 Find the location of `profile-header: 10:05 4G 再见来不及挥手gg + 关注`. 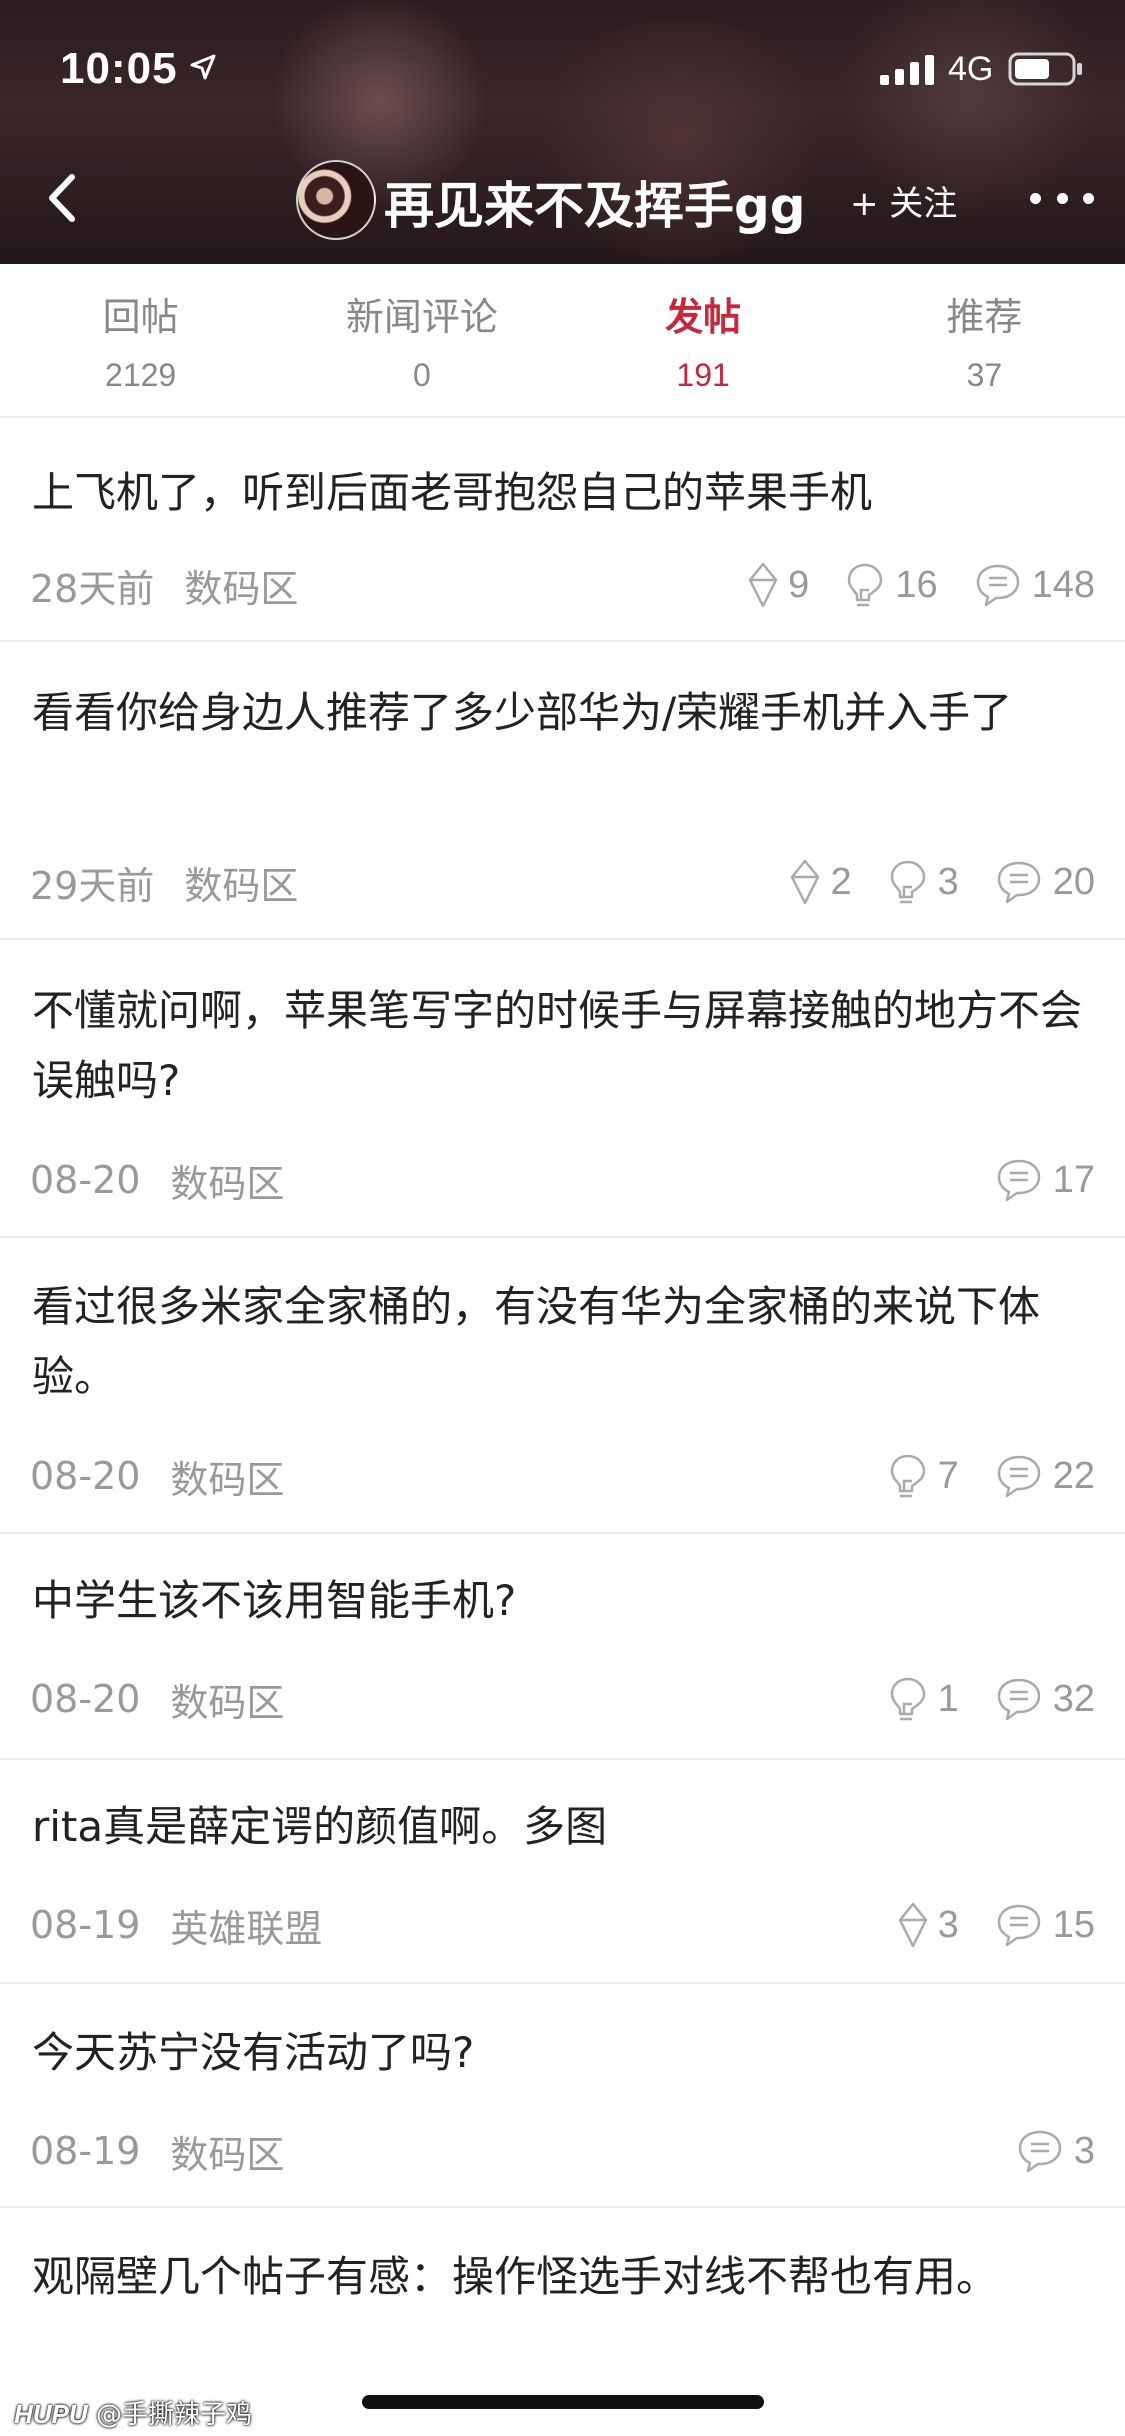

profile-header: 10:05 4G 再见来不及挥手gg + 关注 is located at coordinates (562, 132).